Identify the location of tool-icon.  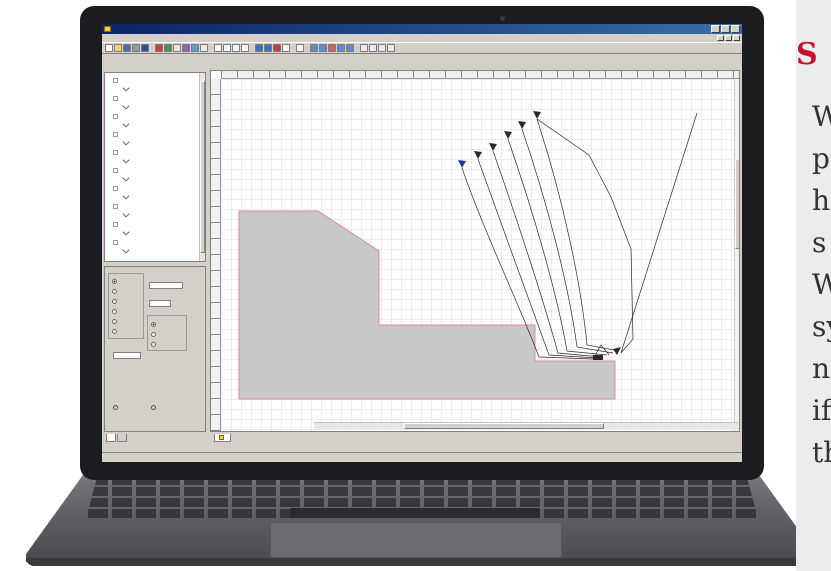
(186, 48).